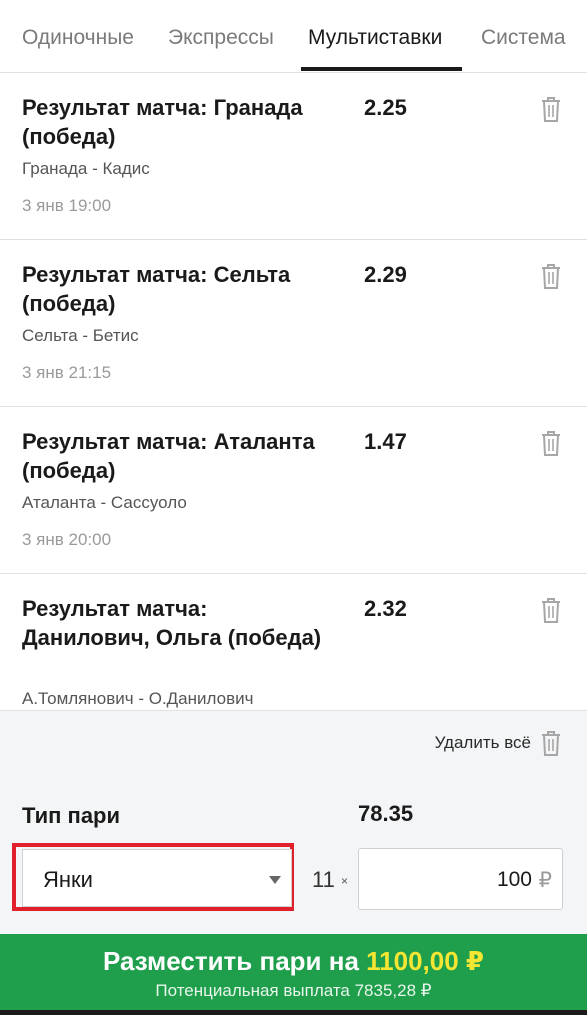  I want to click on place-bet-amount: 1100,00 ₽, so click(425, 961).